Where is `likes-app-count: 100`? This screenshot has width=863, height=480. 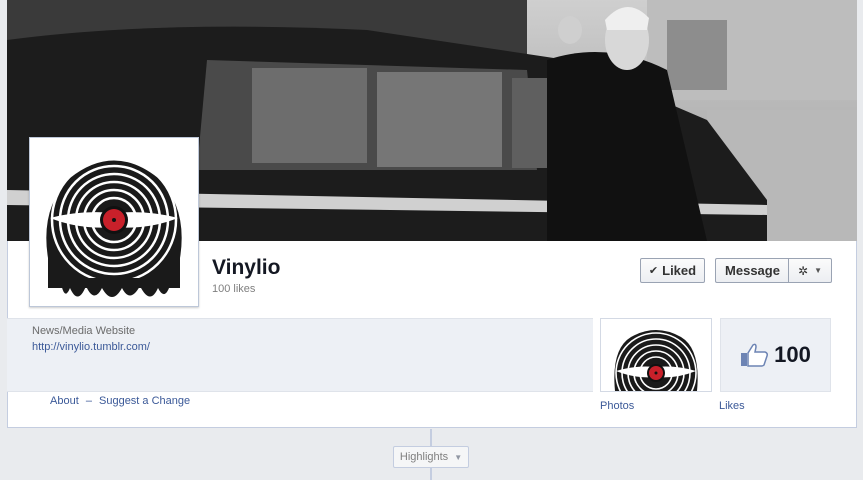 likes-app-count: 100 is located at coordinates (792, 354).